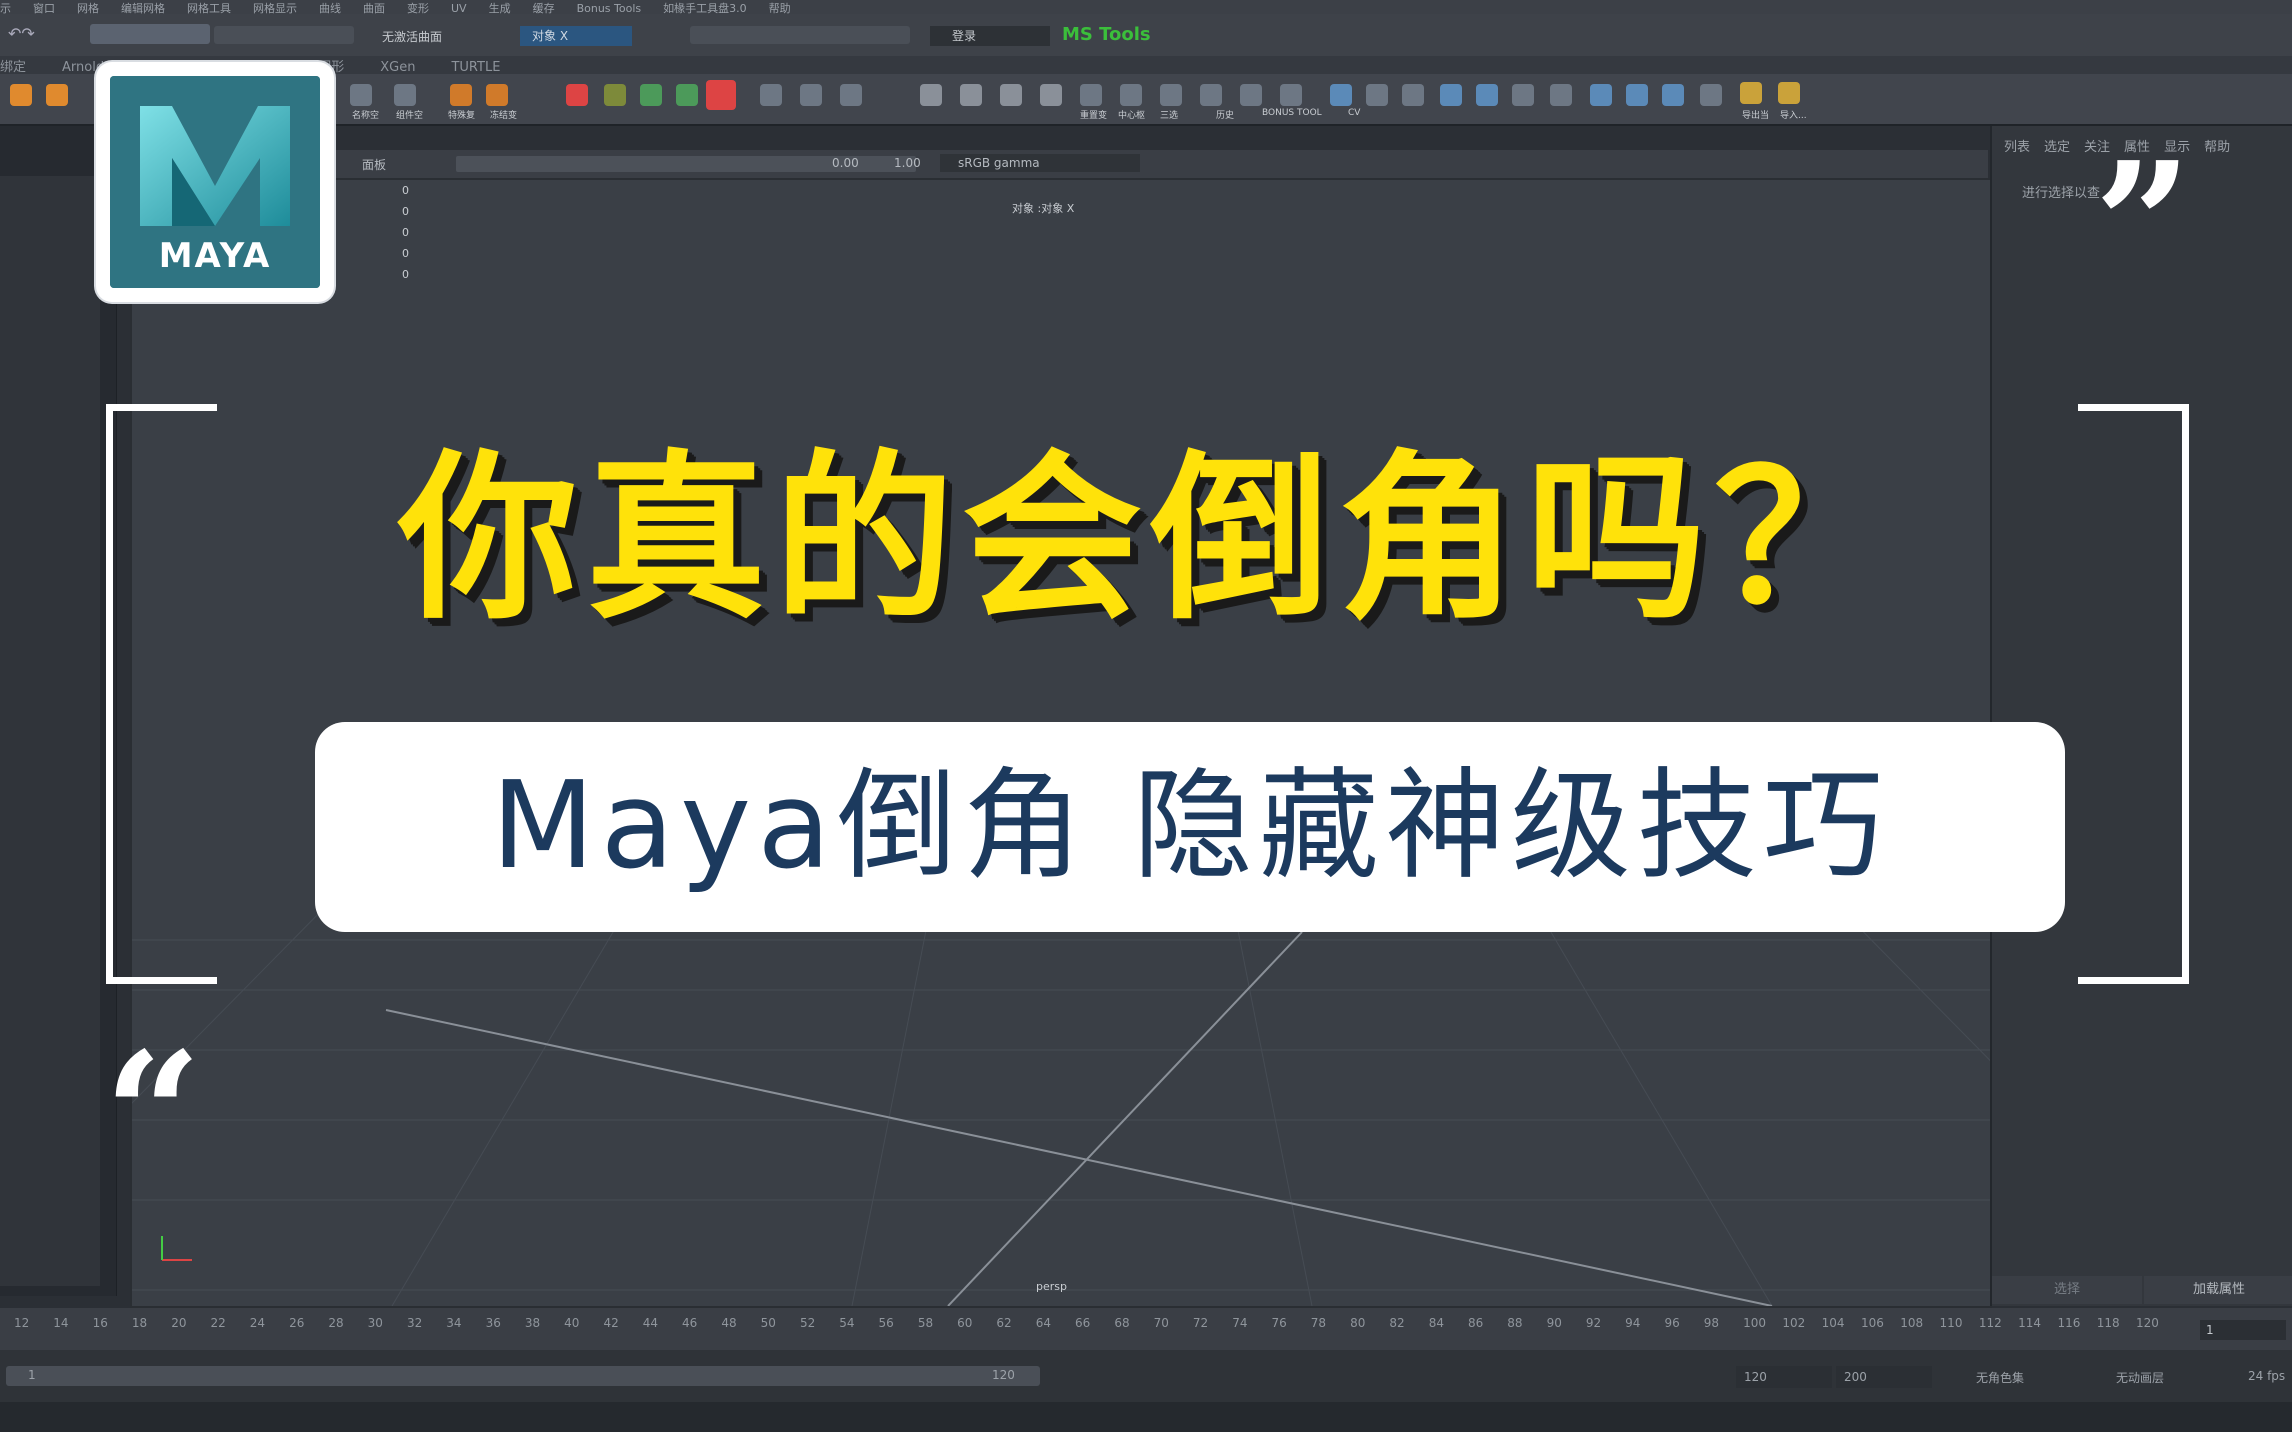 The height and width of the screenshot is (1432, 2292). I want to click on menu-item: 网格工具, so click(209, 7).